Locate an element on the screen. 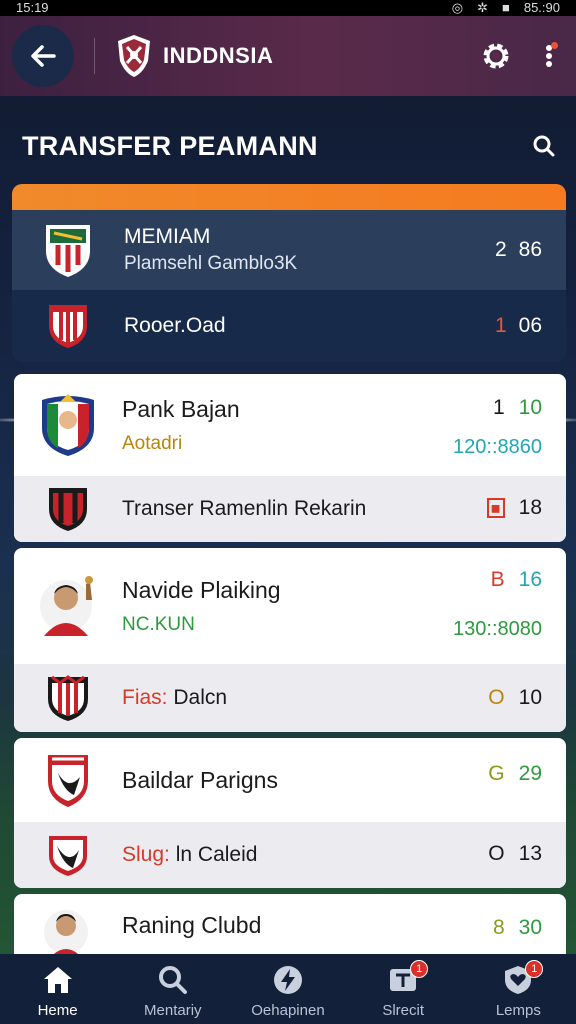  battery-icon: ■ is located at coordinates (505, 7).